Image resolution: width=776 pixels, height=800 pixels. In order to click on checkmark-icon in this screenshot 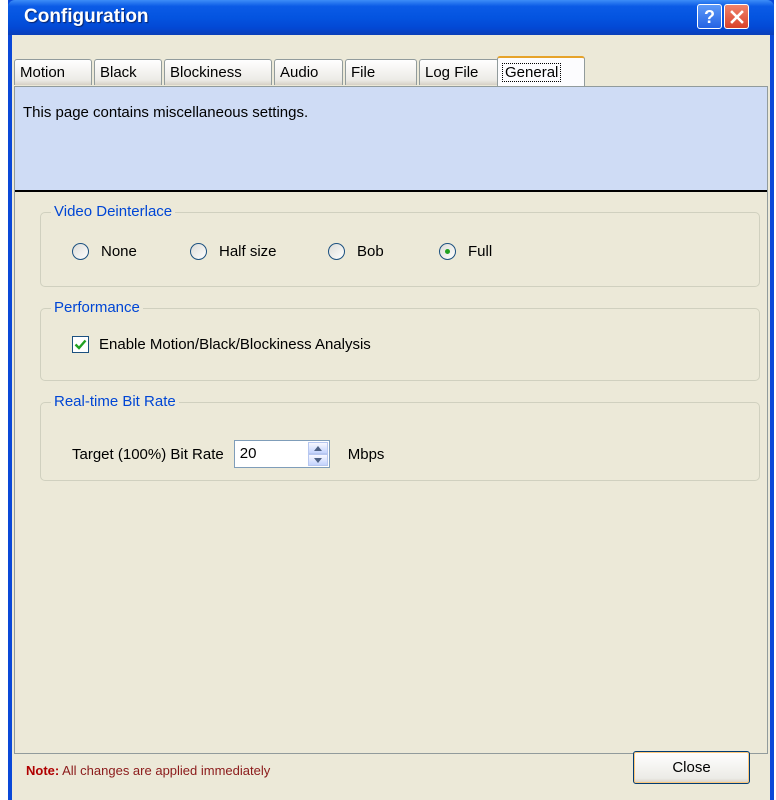, I will do `click(80, 344)`.